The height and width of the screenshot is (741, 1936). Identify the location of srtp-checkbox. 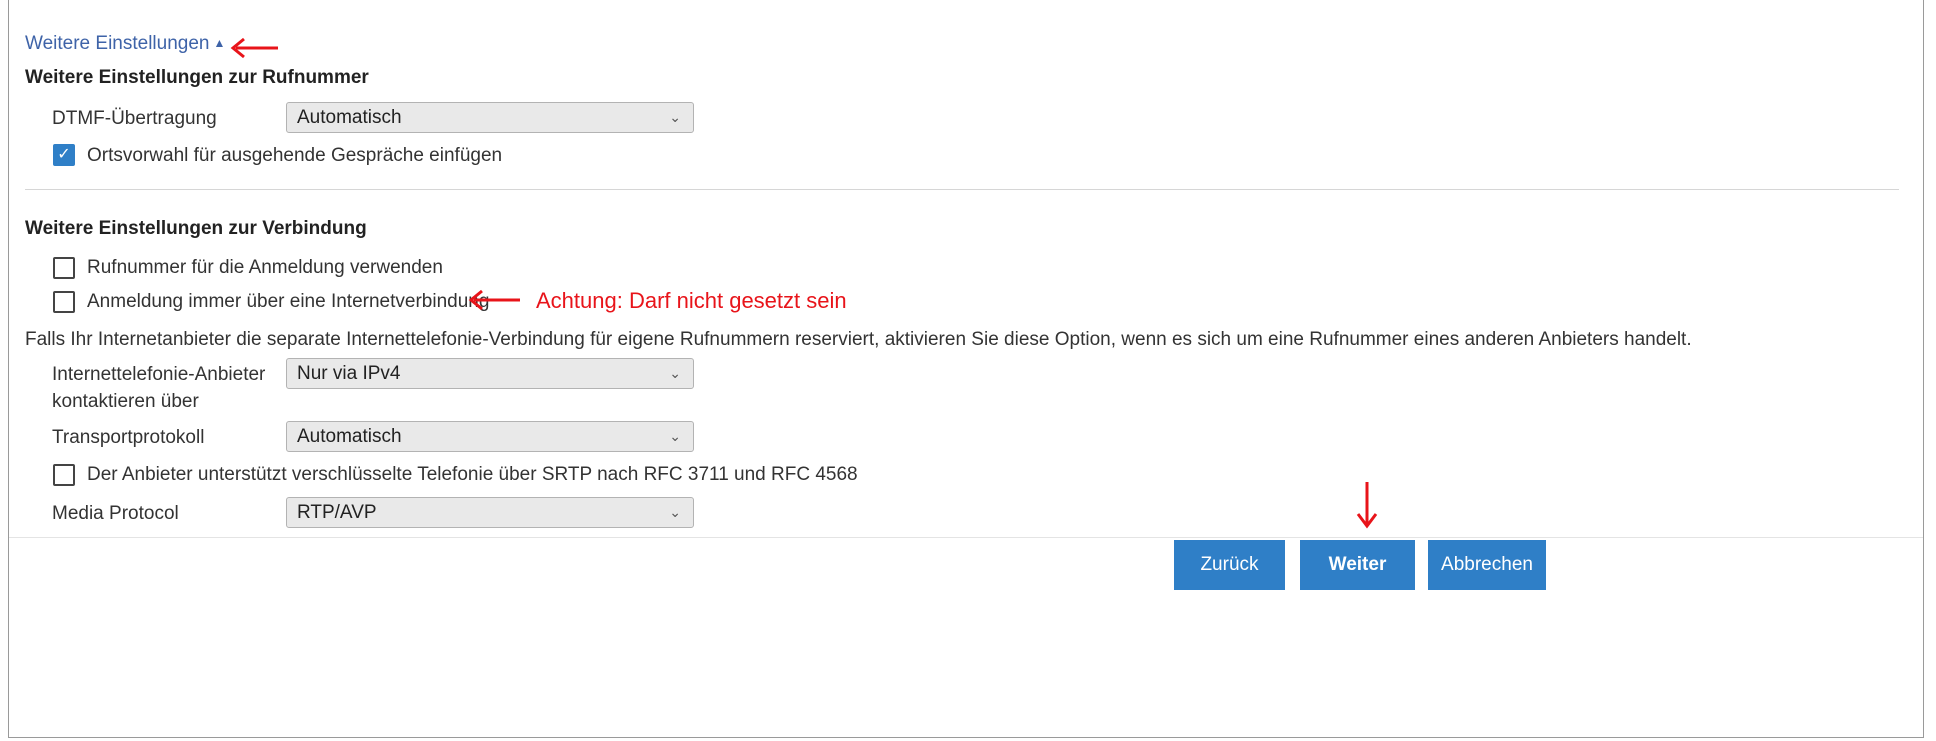
(64, 475).